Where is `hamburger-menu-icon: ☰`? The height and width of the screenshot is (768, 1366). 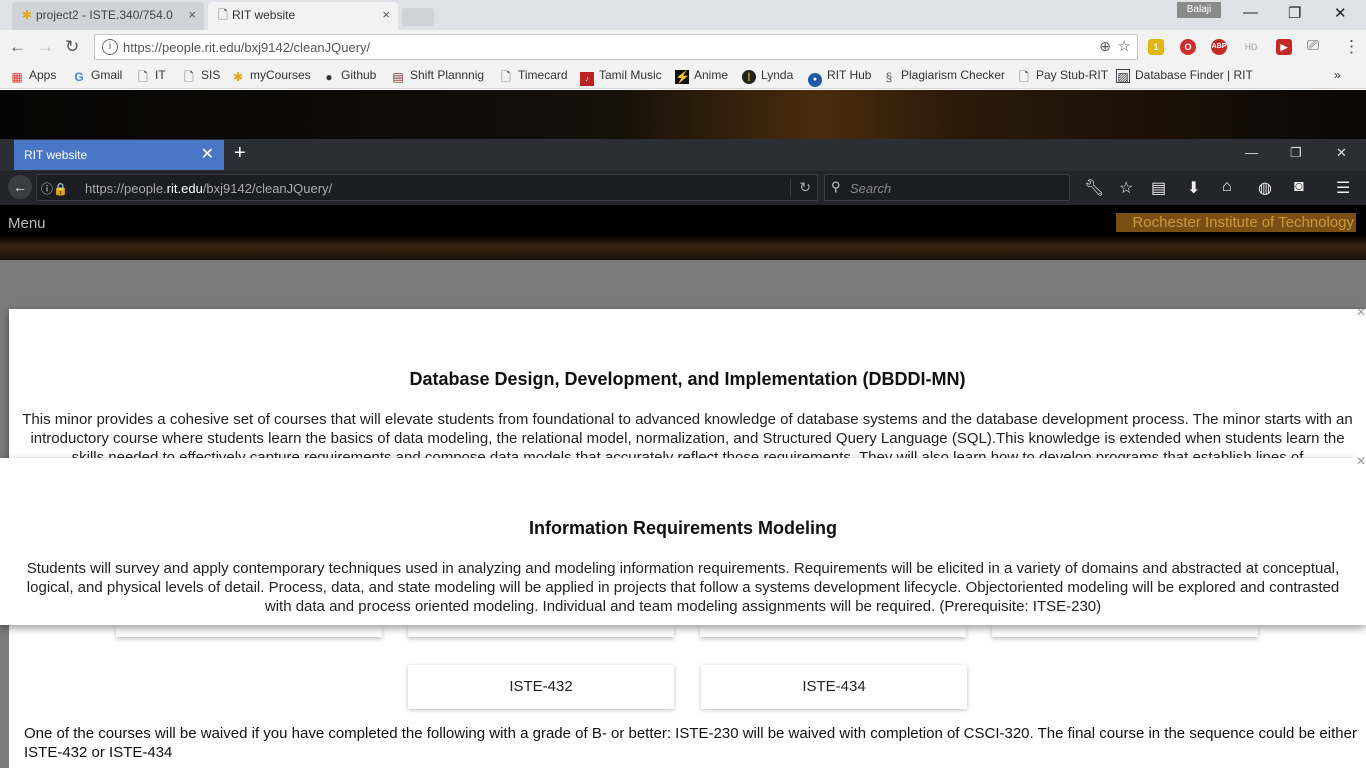 hamburger-menu-icon: ☰ is located at coordinates (1343, 188).